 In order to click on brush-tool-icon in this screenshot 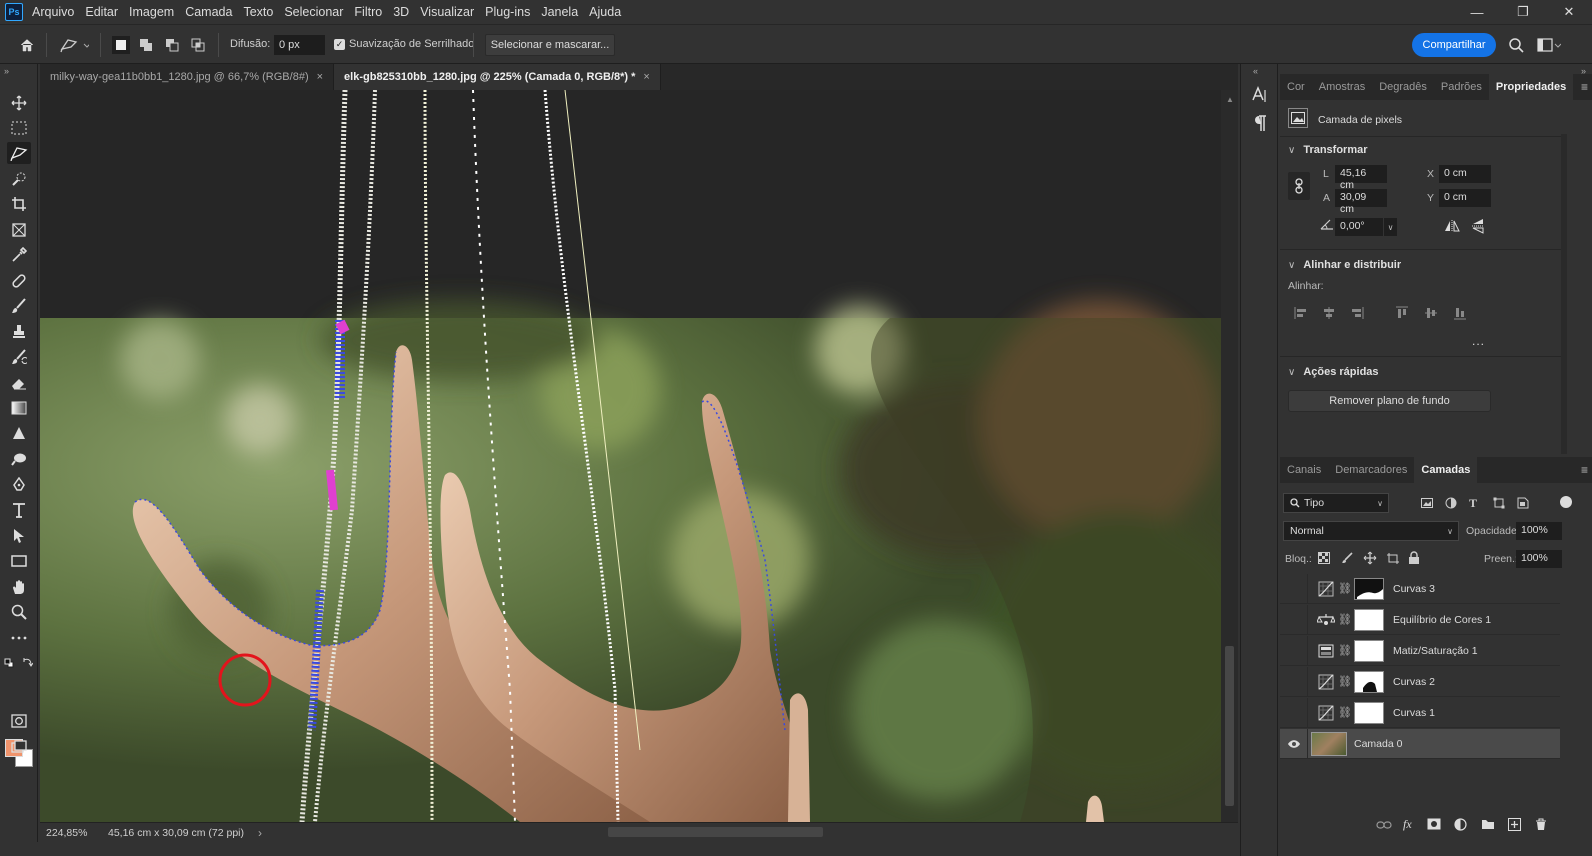, I will do `click(19, 306)`.